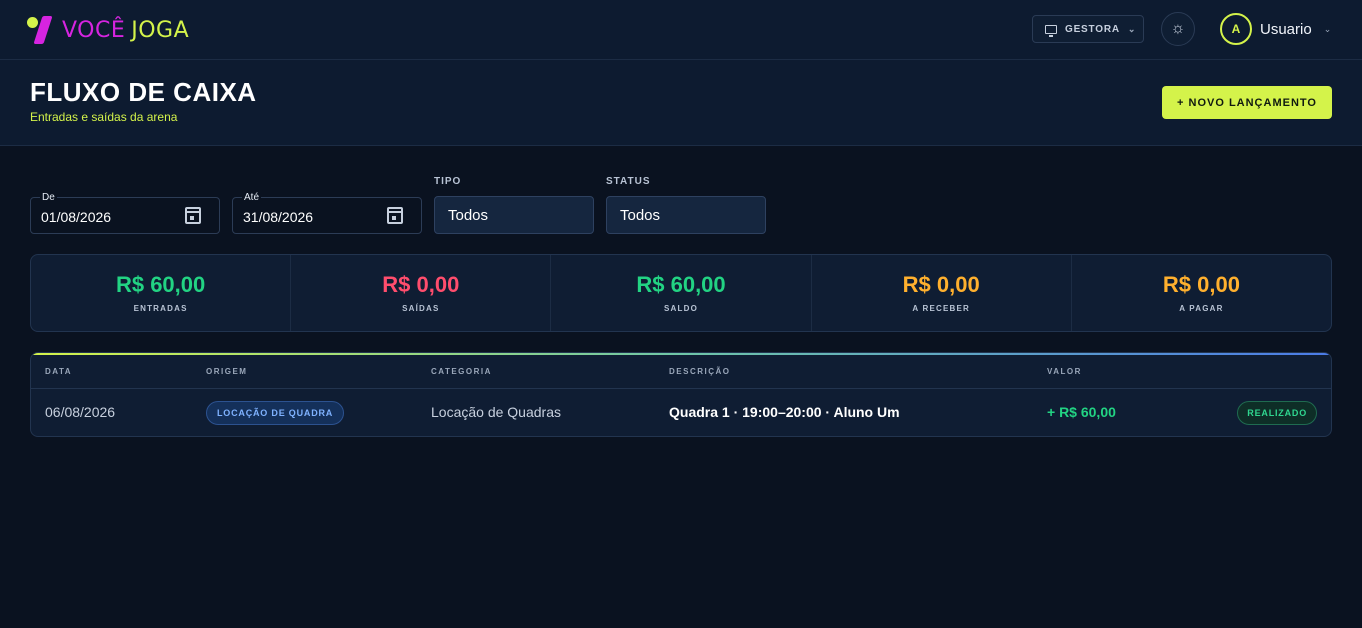  I want to click on stat-label: A PAGAR, so click(1201, 308).